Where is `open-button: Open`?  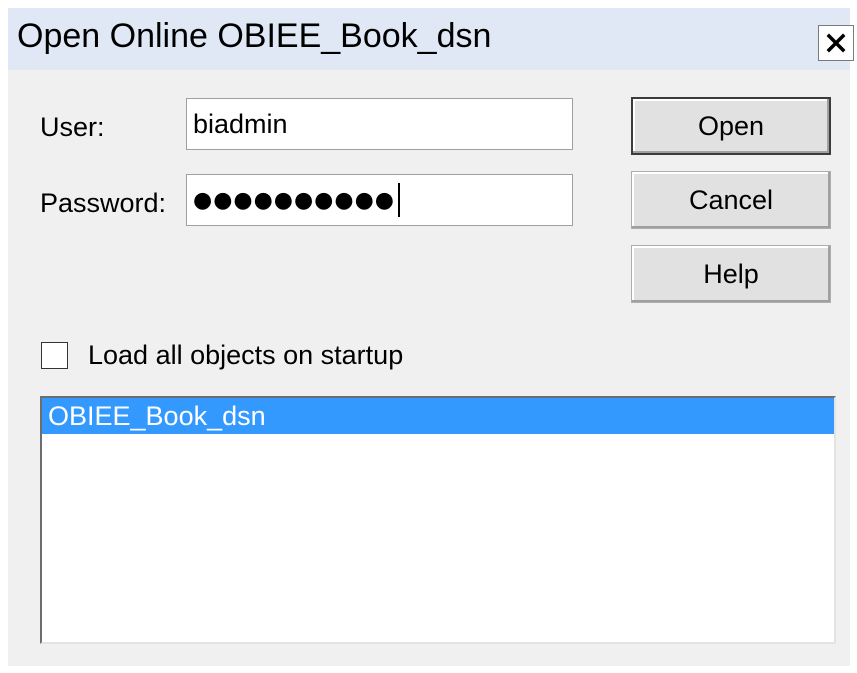
open-button: Open is located at coordinates (731, 126).